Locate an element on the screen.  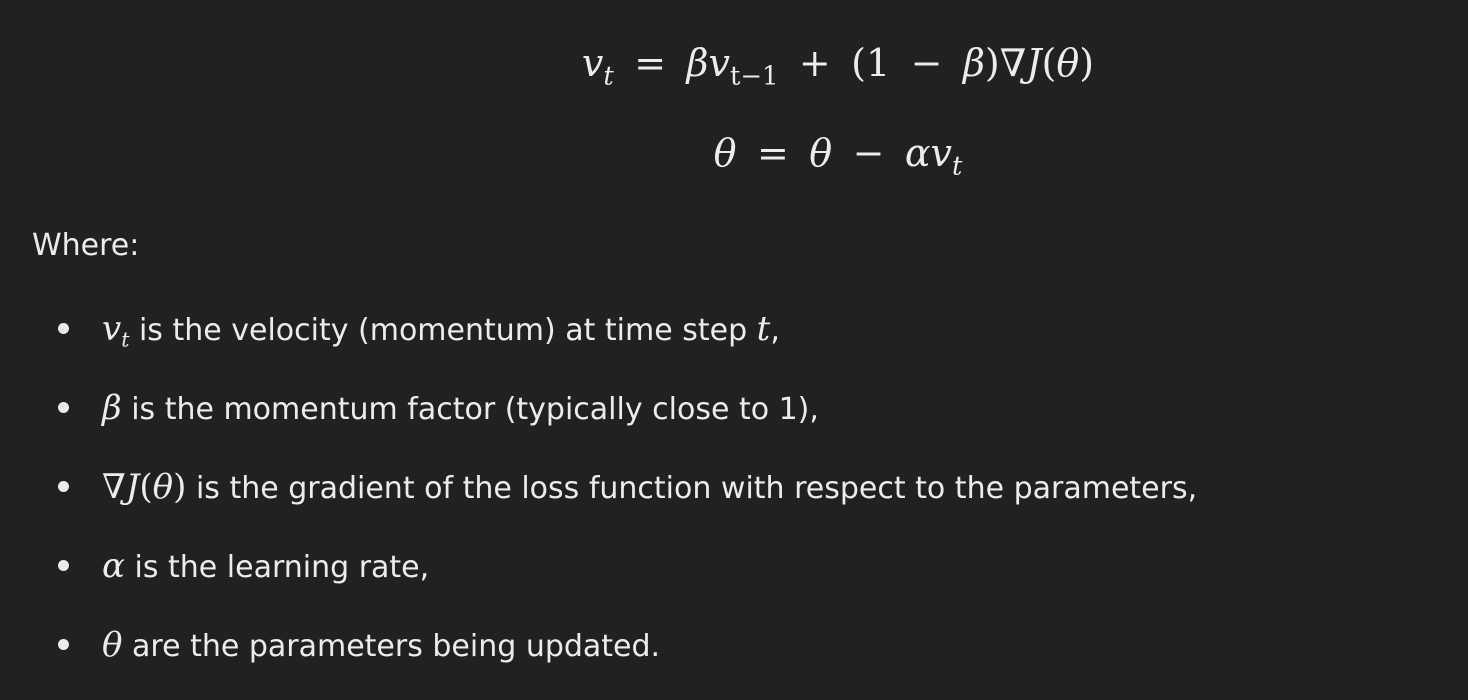
def-symbol: β is located at coordinates (112, 408).